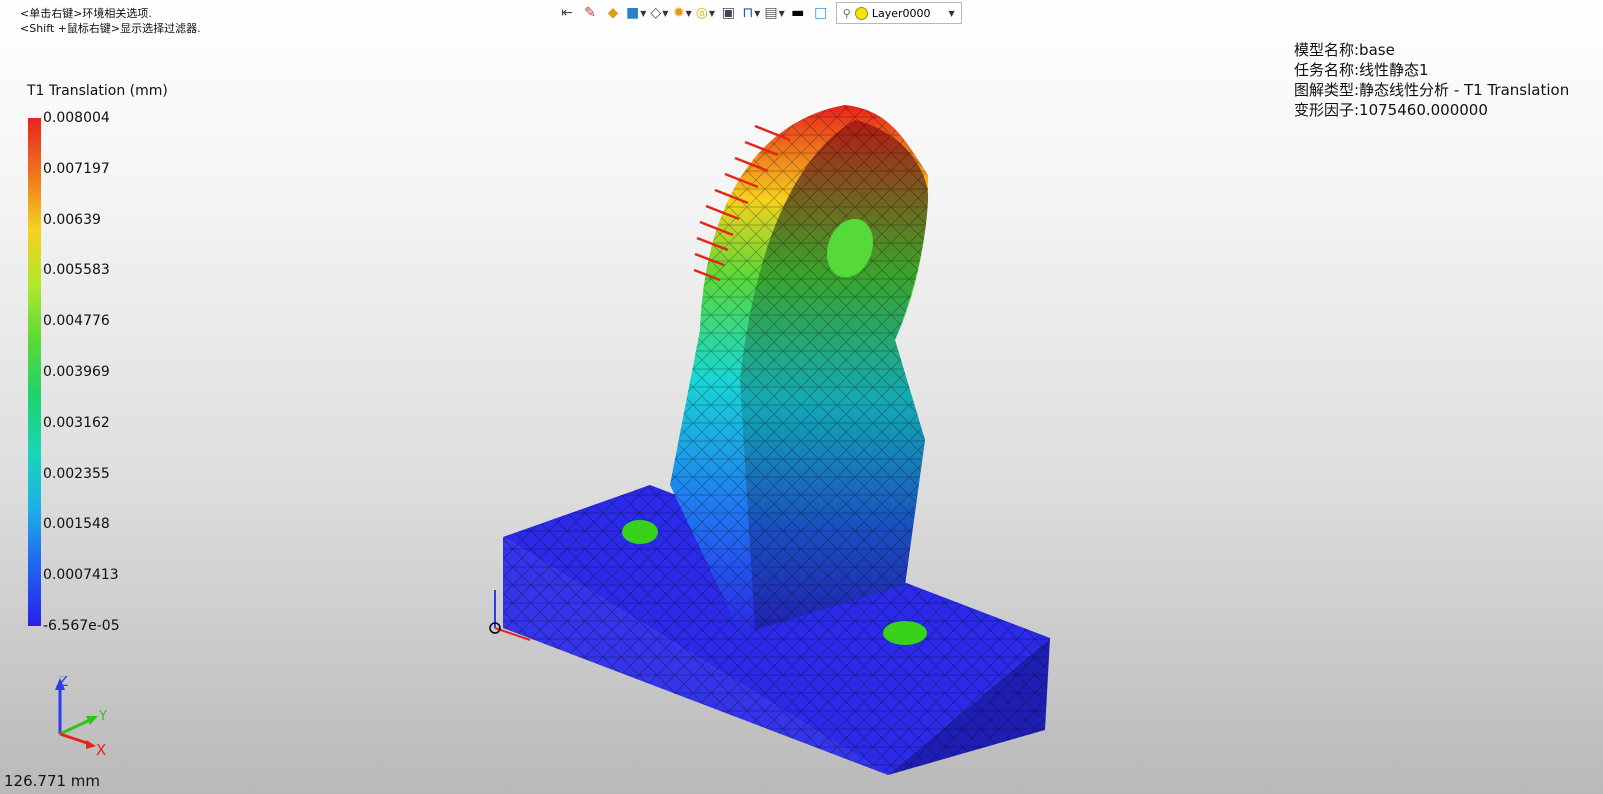 The width and height of the screenshot is (1603, 794). I want to click on axis-y-label: Y, so click(102, 716).